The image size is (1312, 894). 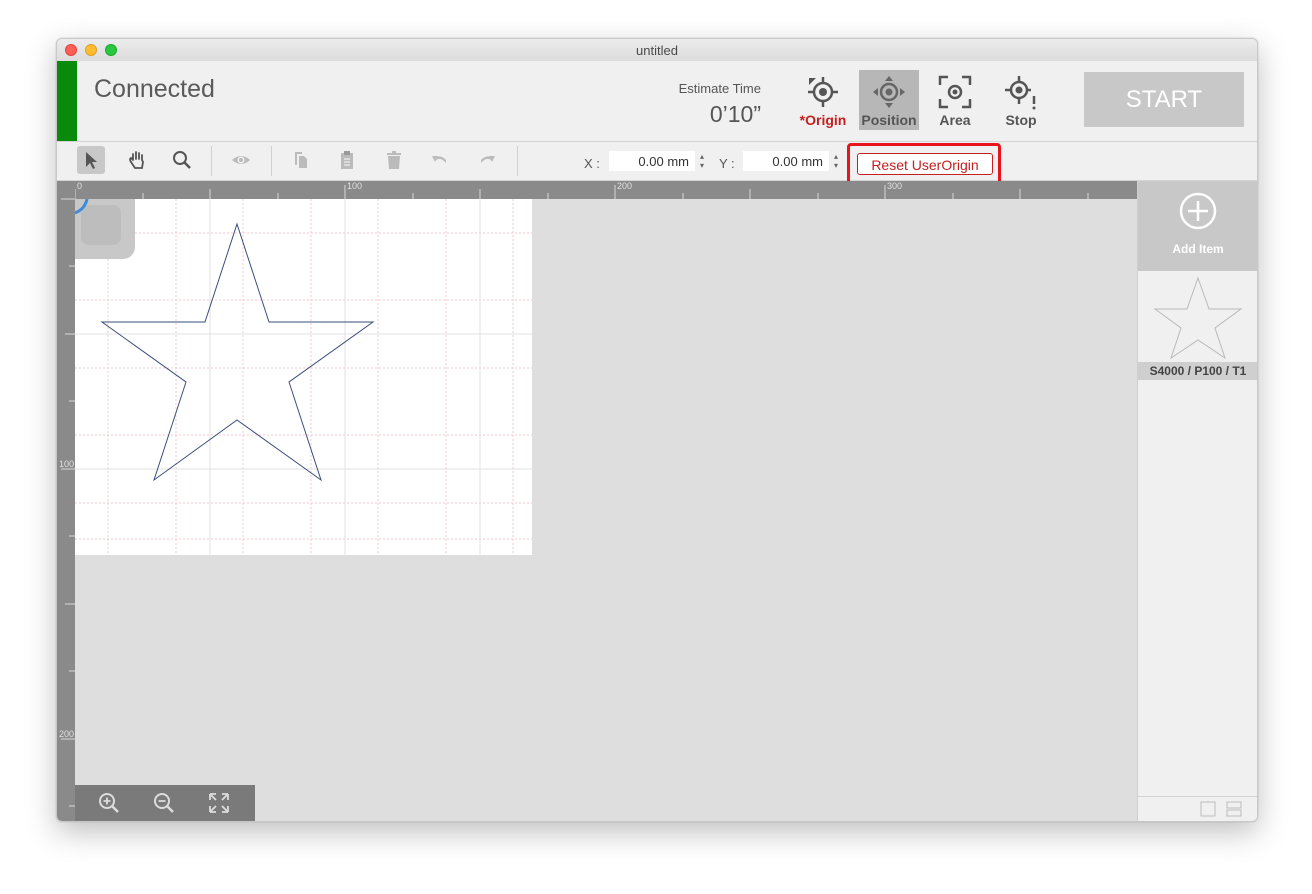 I want to click on item-panel: Add Item S4000 / P100 / T1, so click(x=1197, y=501).